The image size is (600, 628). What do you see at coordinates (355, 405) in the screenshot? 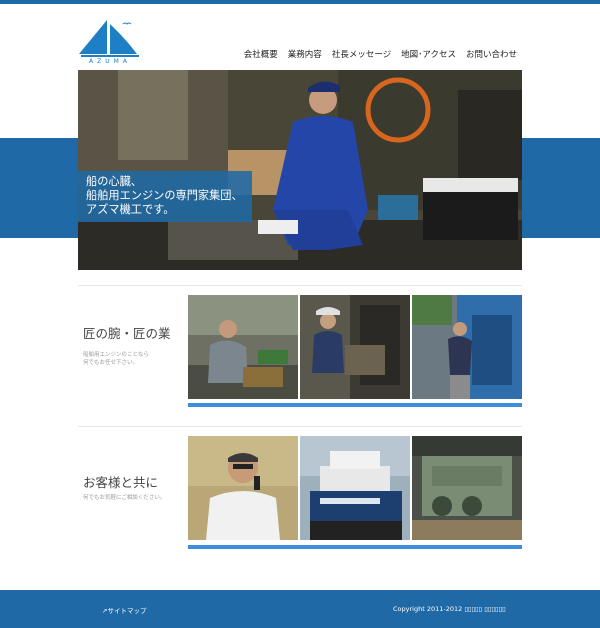
I see `section1-accent-strip` at bounding box center [355, 405].